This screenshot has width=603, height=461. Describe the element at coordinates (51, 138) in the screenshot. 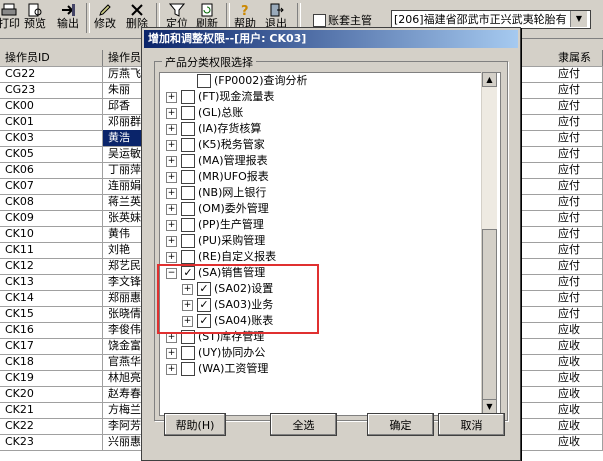

I see `table-cell: CK03` at that location.